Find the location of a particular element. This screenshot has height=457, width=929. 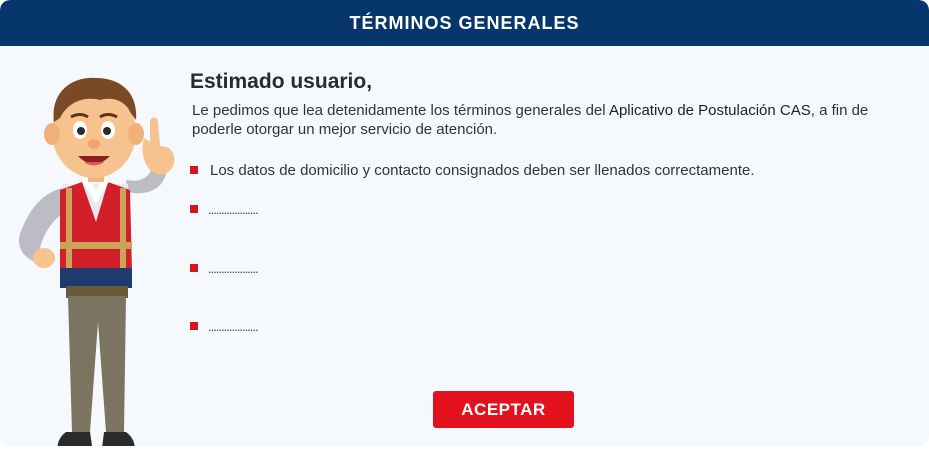

character-illustration is located at coordinates (96, 261).